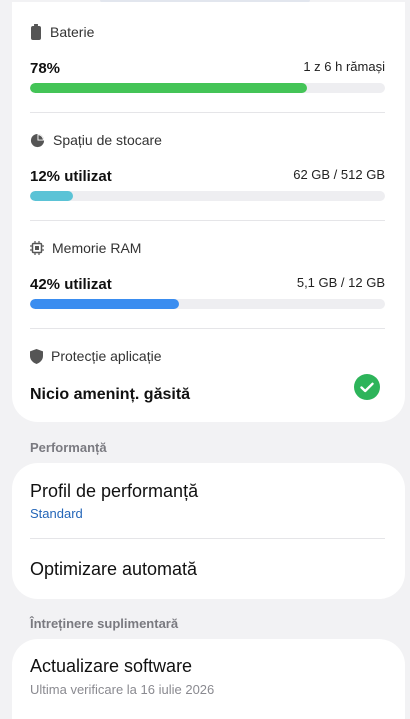 The width and height of the screenshot is (410, 719). I want to click on storage-header: Spațiu de stocare, so click(96, 140).